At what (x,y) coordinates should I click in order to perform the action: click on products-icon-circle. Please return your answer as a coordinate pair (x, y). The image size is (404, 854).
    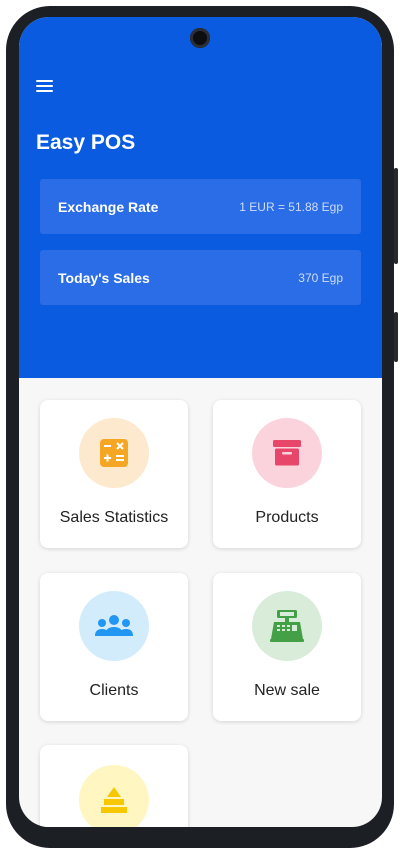
    Looking at the image, I should click on (287, 453).